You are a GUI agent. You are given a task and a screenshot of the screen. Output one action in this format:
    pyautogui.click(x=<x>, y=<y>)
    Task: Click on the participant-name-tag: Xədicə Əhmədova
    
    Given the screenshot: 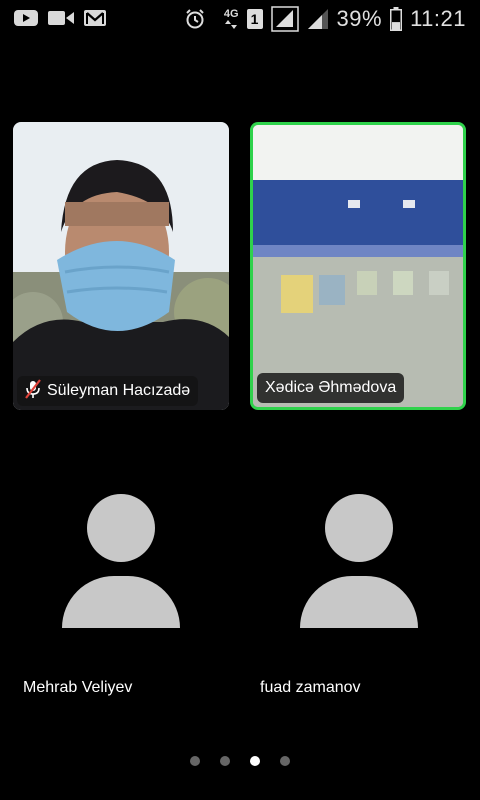 What is the action you would take?
    pyautogui.click(x=331, y=388)
    